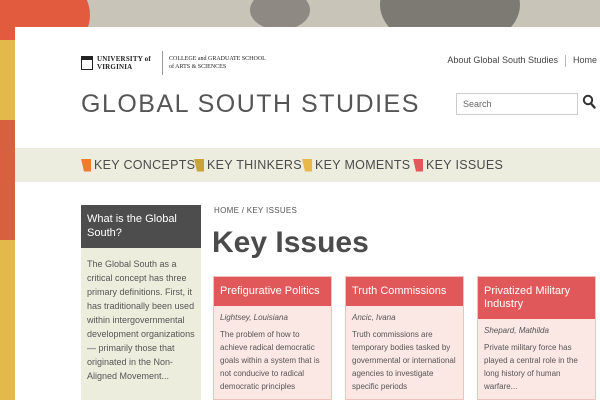 The image size is (600, 400). I want to click on nav-label: KEY THINKERS, so click(254, 165).